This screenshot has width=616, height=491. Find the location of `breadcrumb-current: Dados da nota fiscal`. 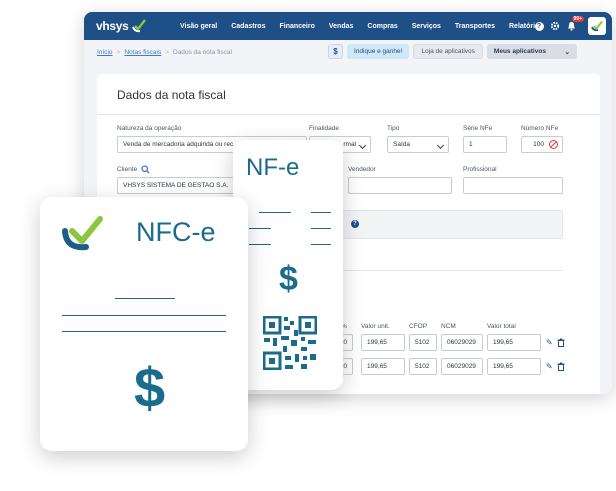

breadcrumb-current: Dados da nota fiscal is located at coordinates (202, 52).